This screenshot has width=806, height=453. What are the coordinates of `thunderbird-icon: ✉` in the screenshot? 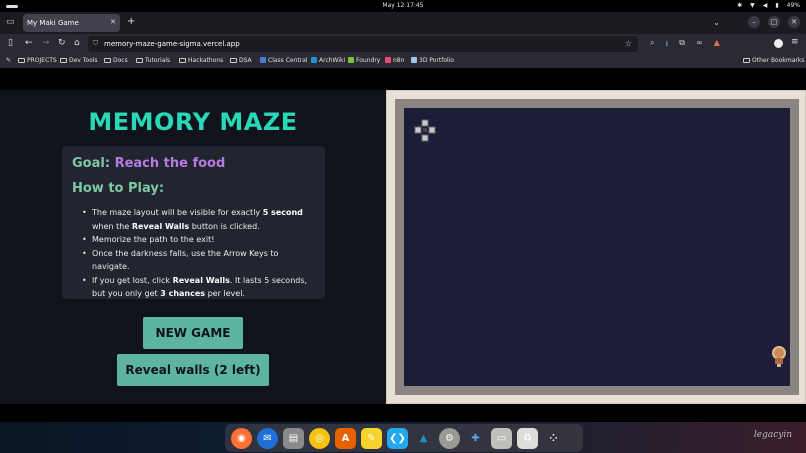 It's located at (267, 438).